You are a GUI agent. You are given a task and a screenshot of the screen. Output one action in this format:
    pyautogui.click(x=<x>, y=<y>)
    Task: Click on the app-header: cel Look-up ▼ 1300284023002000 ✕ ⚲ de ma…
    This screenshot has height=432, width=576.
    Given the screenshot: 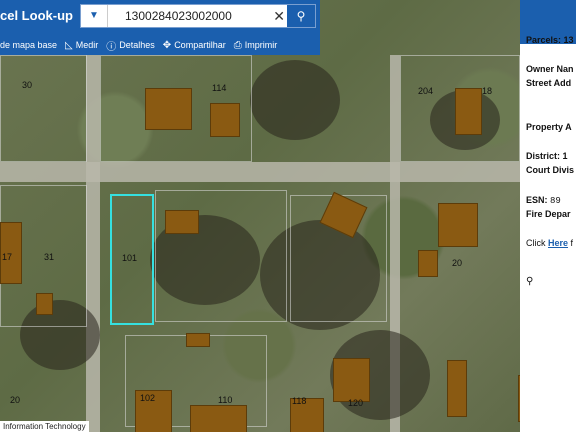 What is the action you would take?
    pyautogui.click(x=160, y=27)
    